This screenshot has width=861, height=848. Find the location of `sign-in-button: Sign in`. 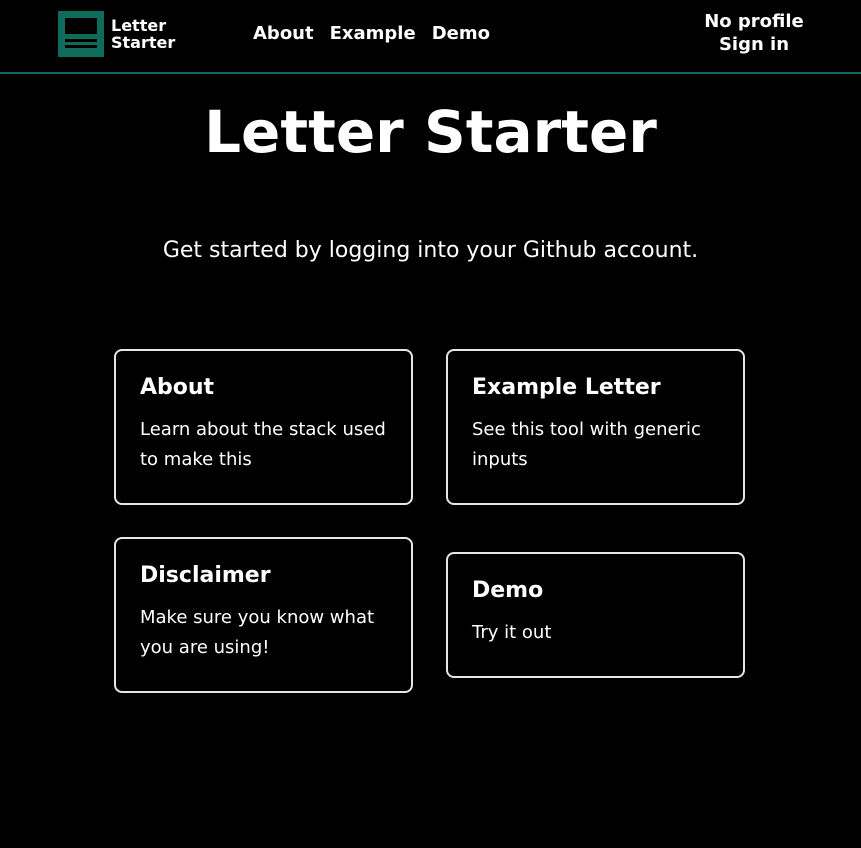

sign-in-button: Sign in is located at coordinates (754, 44).